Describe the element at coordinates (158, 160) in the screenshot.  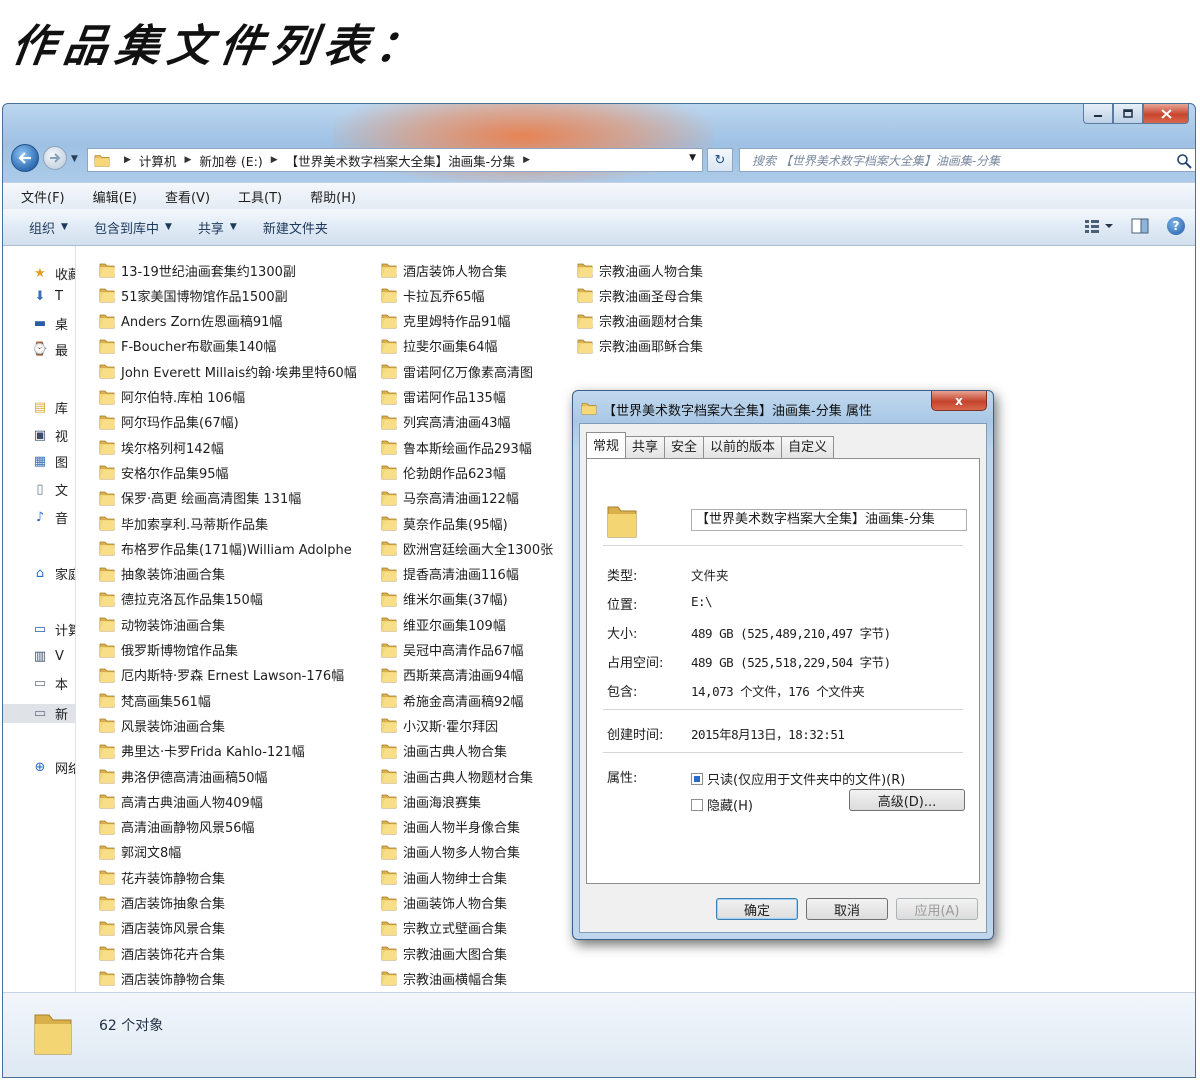
I see `breadcrumb-computer: 计算机` at that location.